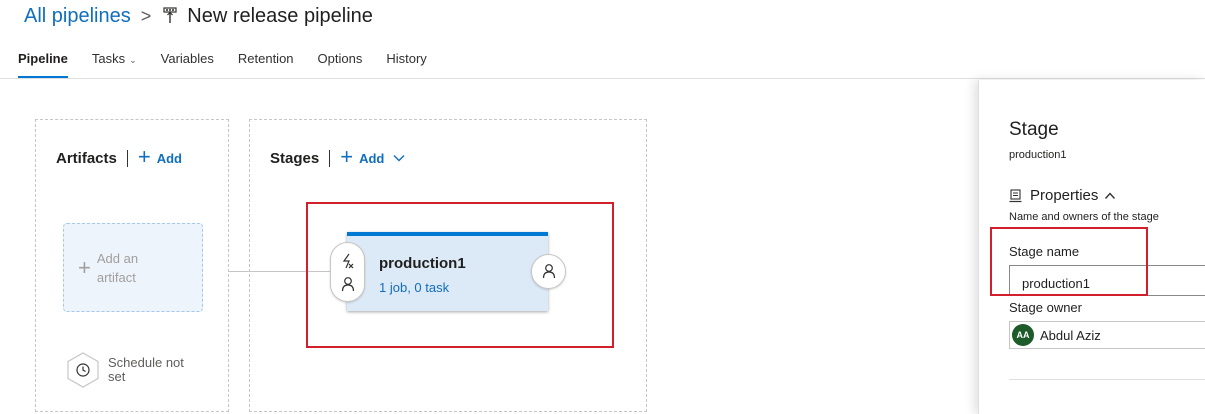  Describe the element at coordinates (460, 275) in the screenshot. I see `stage-highlight-box` at that location.